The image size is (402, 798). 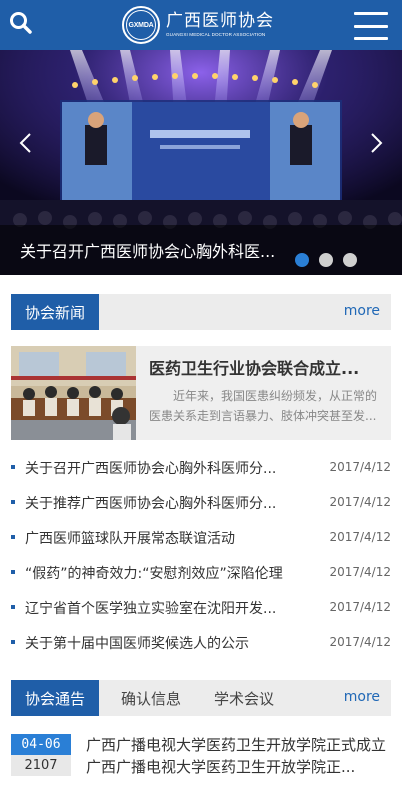 I want to click on logo-emblem-icon: GXMDA, so click(x=141, y=25).